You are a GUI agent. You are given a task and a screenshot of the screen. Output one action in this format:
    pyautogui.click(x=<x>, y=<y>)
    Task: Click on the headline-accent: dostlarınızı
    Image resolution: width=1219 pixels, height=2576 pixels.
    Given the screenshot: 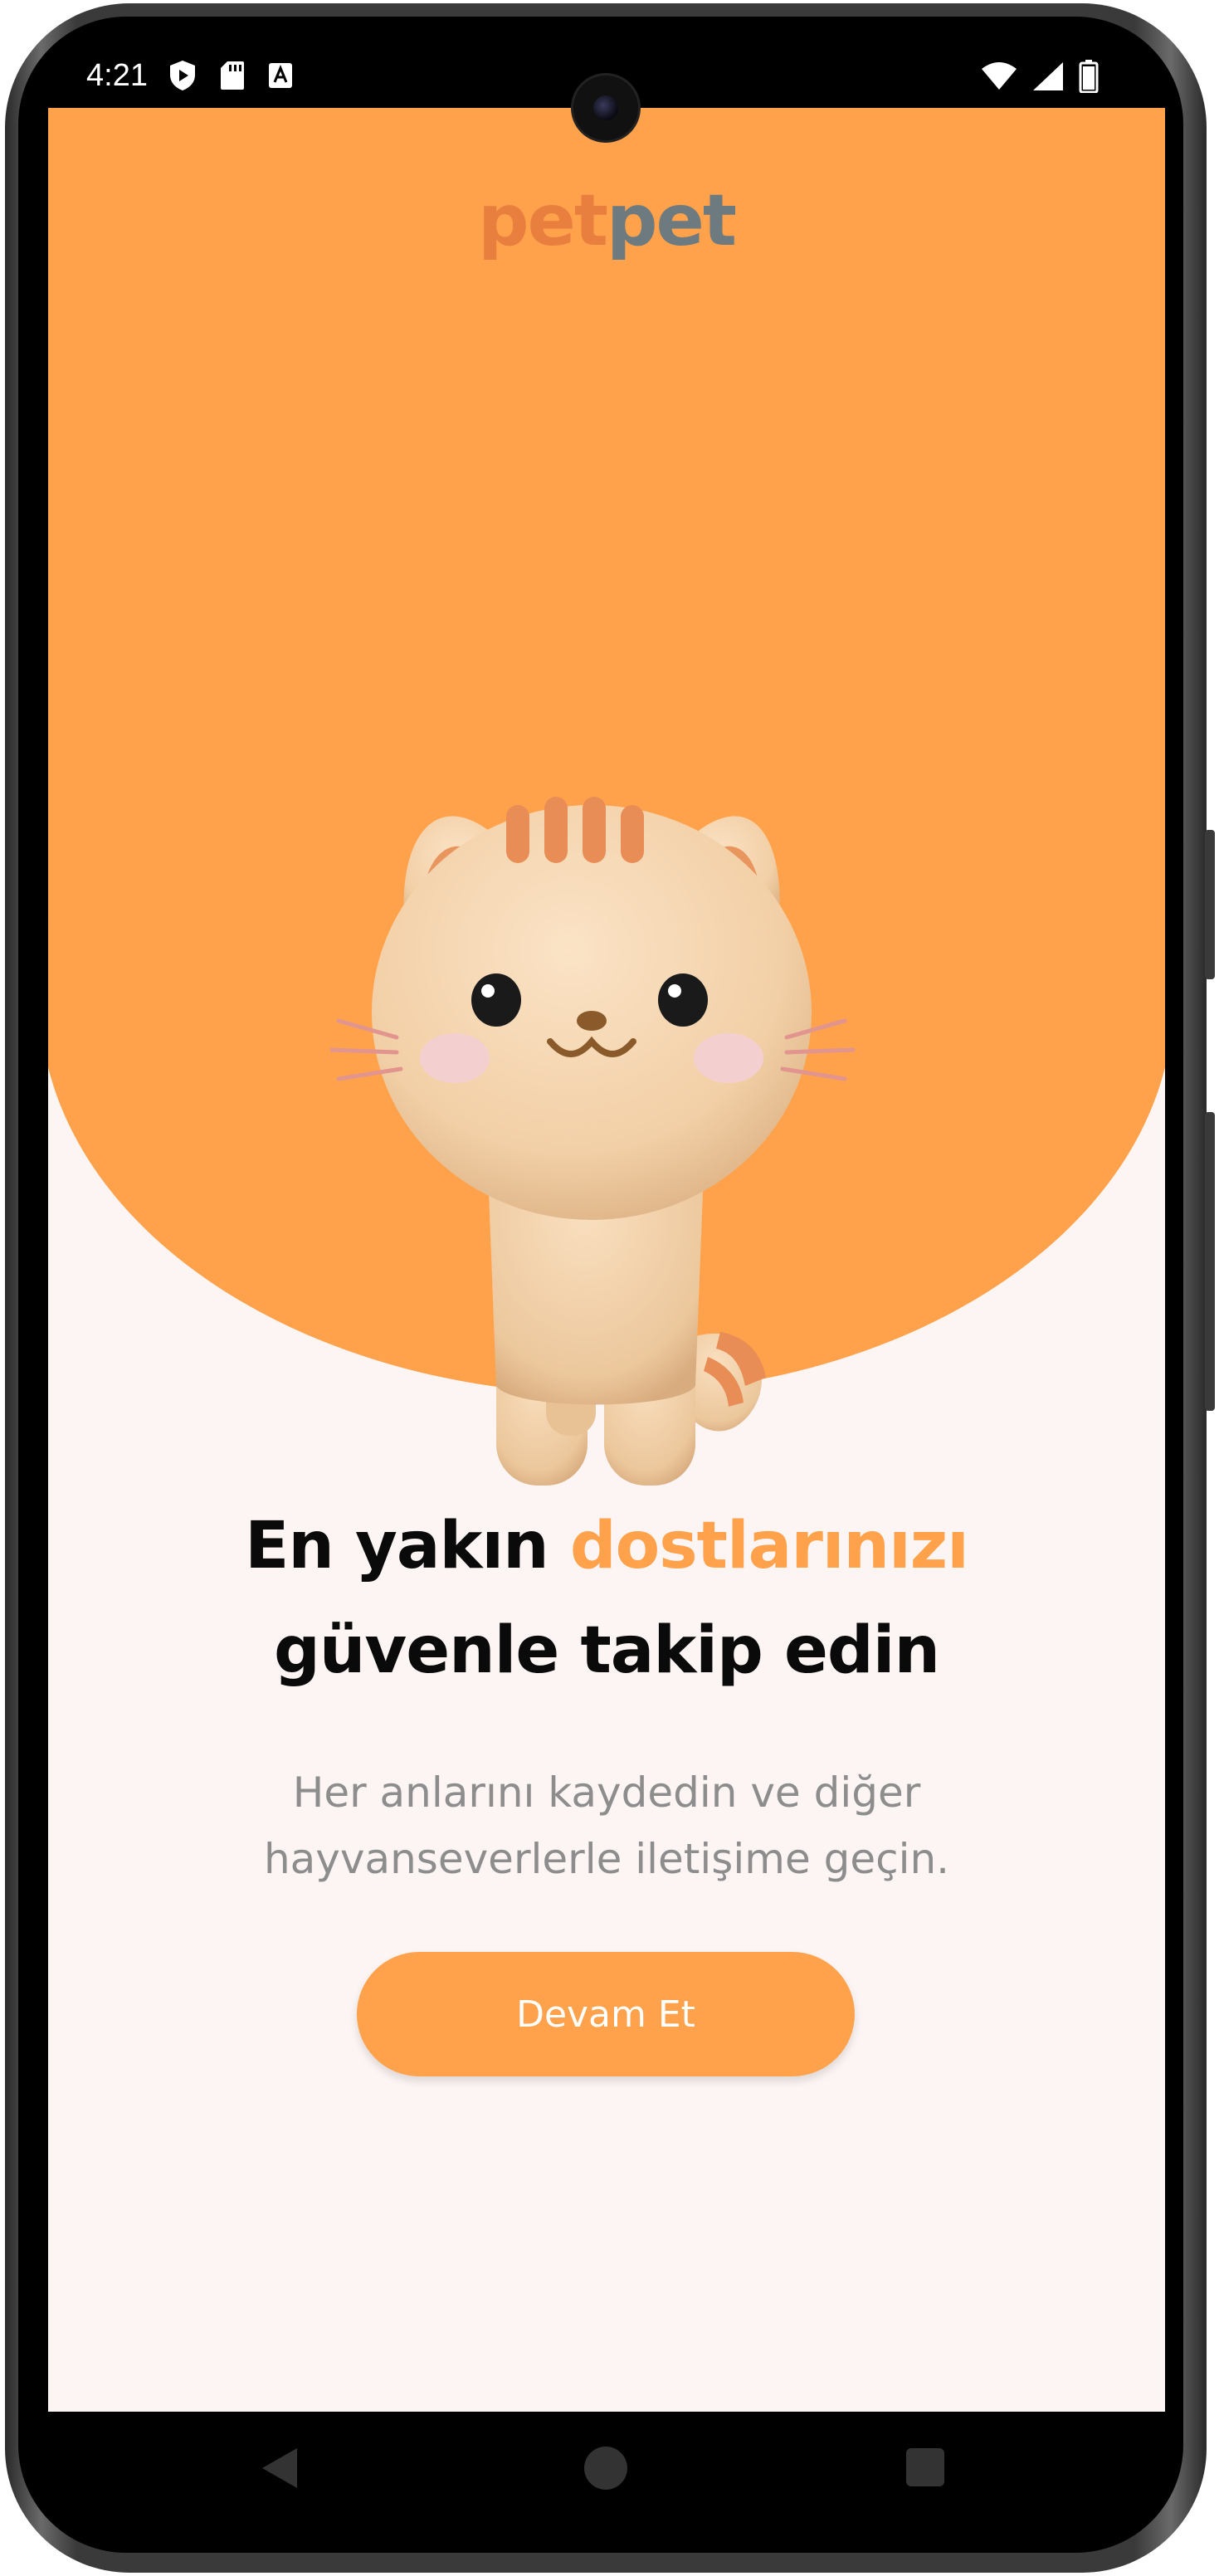 What is the action you would take?
    pyautogui.click(x=769, y=1546)
    